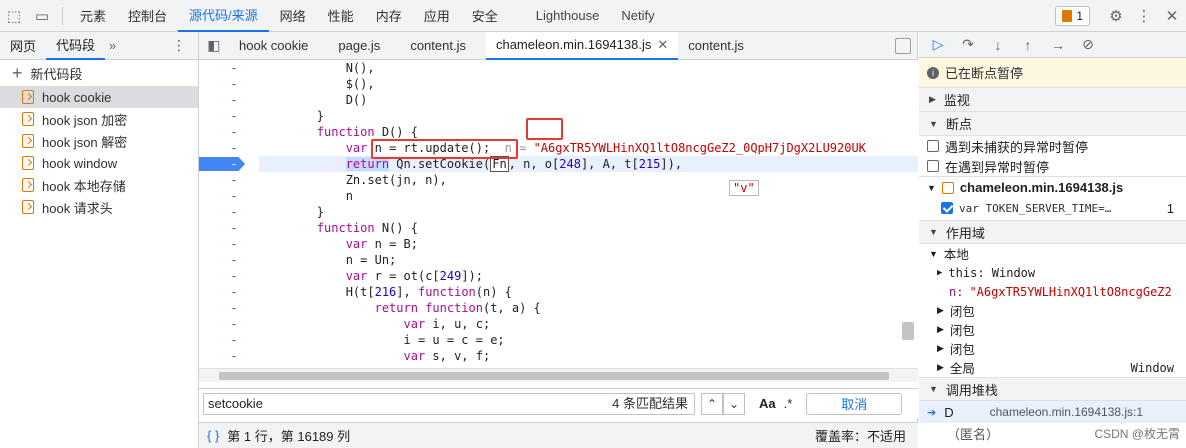  Describe the element at coordinates (76, 46) in the screenshot. I see `tab-snippets: 代码段` at that location.